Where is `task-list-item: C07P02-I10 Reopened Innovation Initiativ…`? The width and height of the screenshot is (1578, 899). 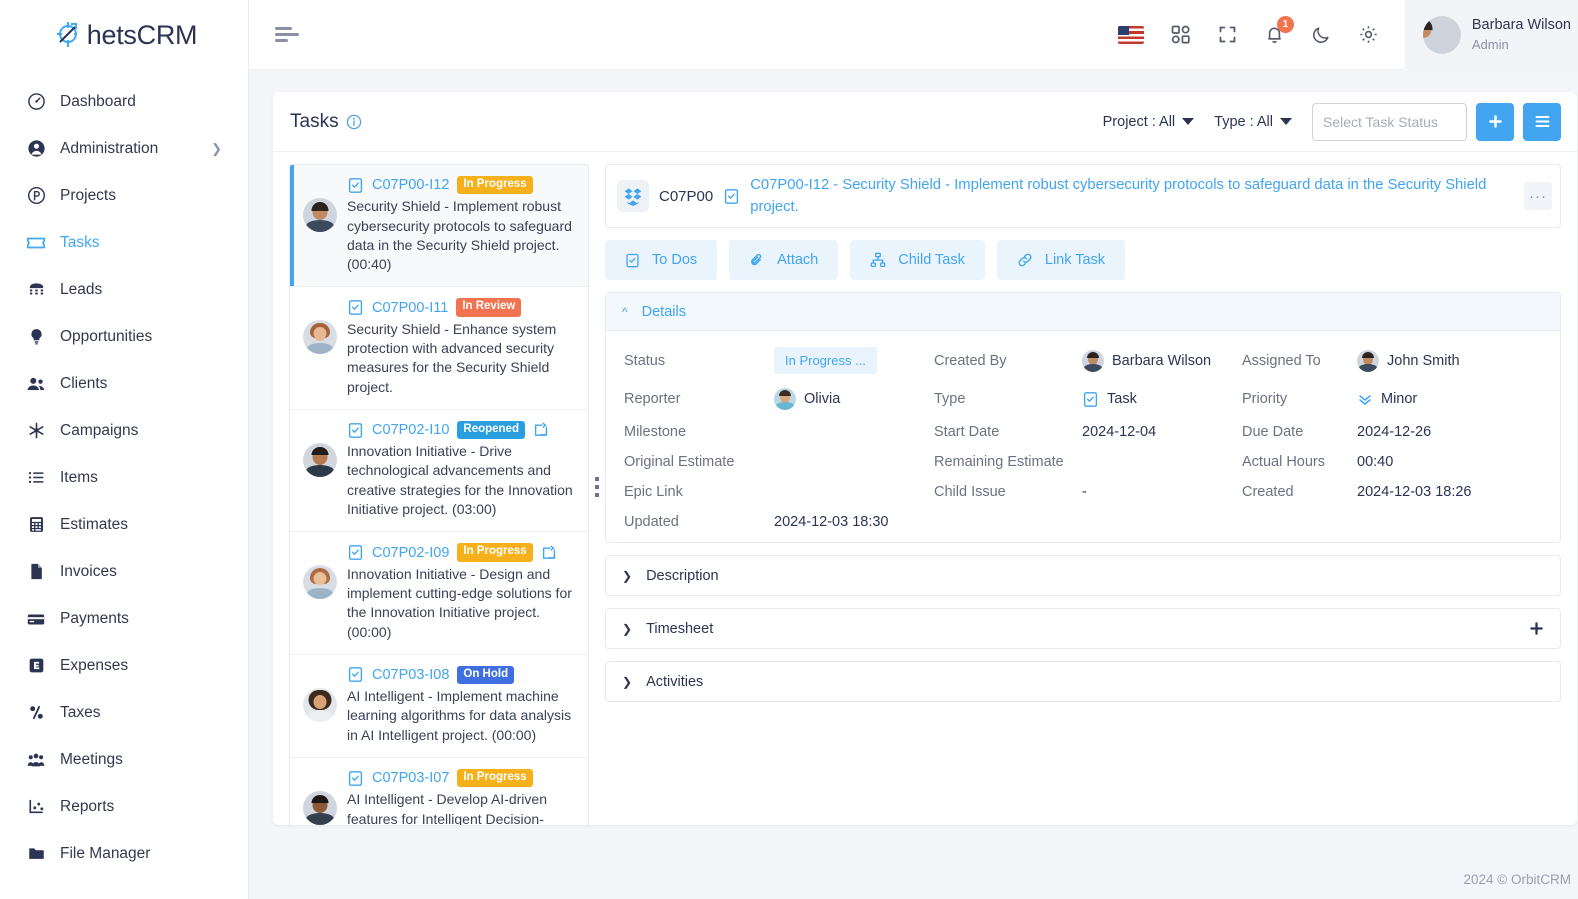 task-list-item: C07P02-I10 Reopened Innovation Initiativ… is located at coordinates (439, 471).